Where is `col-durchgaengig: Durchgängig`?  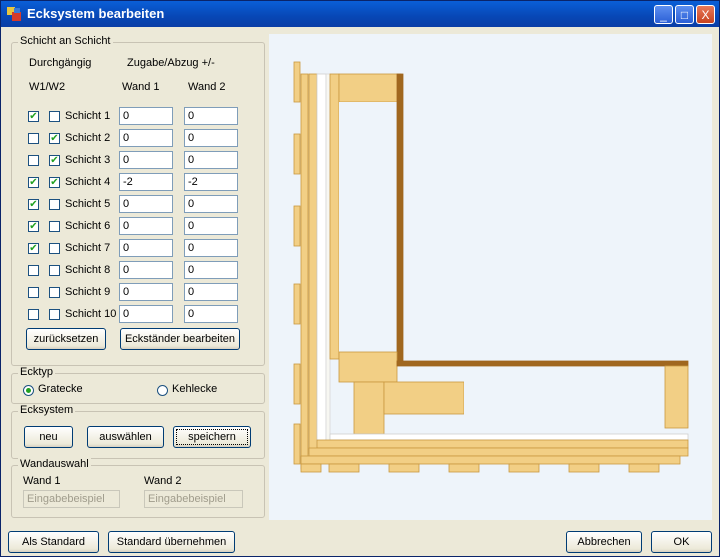
col-durchgaengig: Durchgängig is located at coordinates (60, 63).